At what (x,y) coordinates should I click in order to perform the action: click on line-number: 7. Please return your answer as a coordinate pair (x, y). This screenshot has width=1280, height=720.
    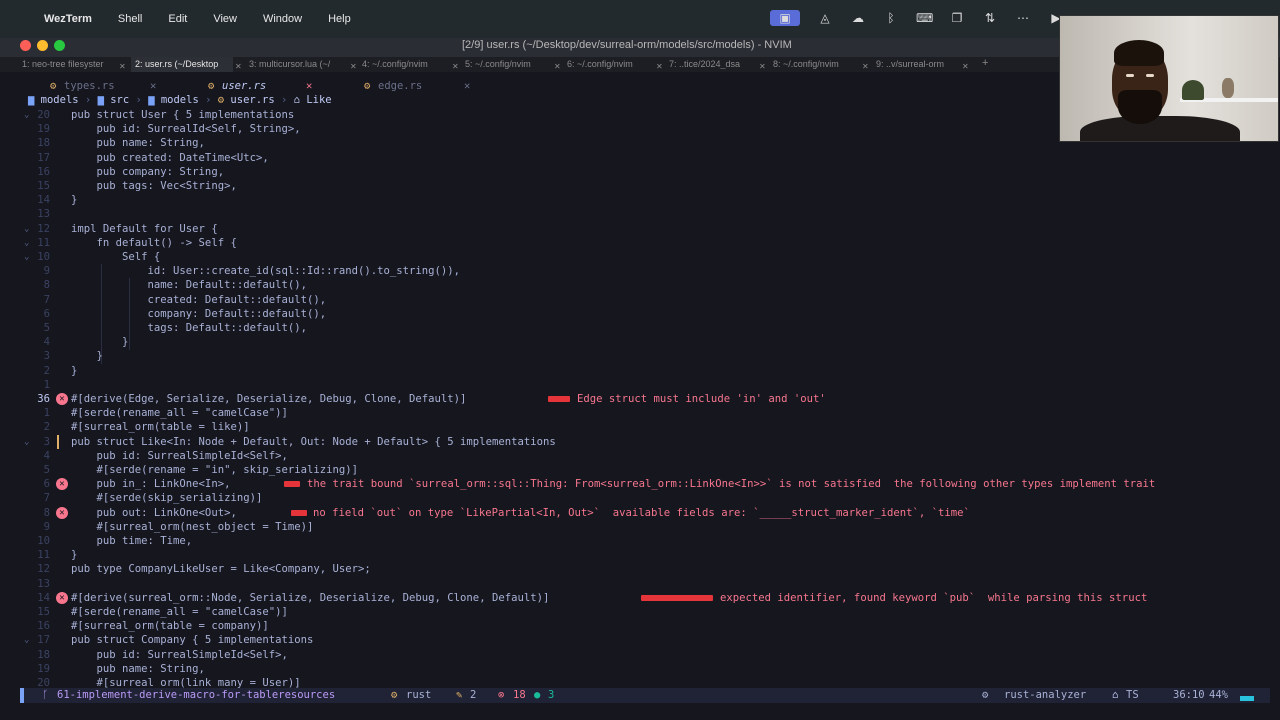
    Looking at the image, I should click on (46, 299).